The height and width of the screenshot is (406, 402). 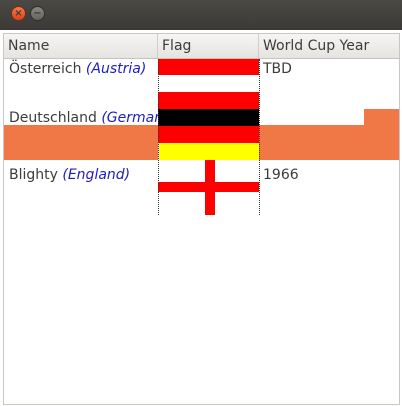 I want to click on flag-stripe-red, so click(x=208, y=134).